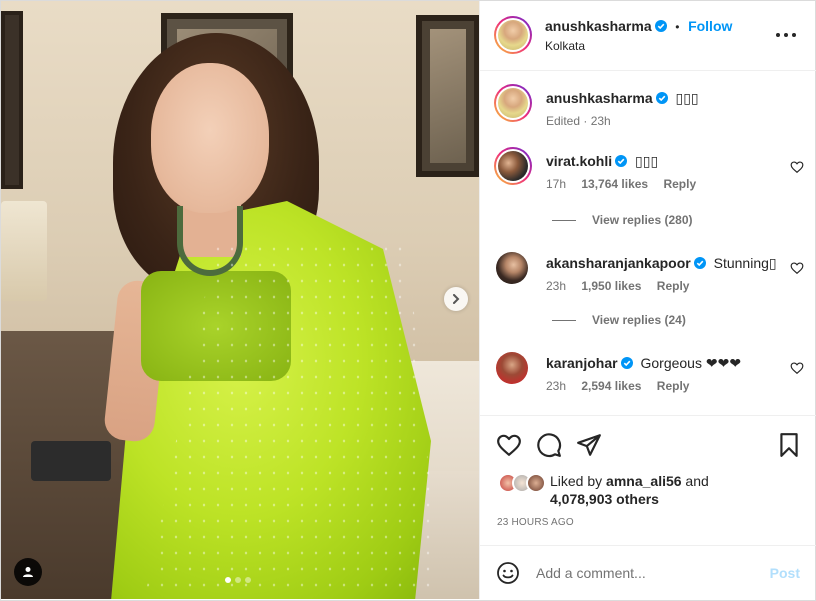 The width and height of the screenshot is (816, 601). What do you see at coordinates (210, 138) in the screenshot?
I see `person-face` at bounding box center [210, 138].